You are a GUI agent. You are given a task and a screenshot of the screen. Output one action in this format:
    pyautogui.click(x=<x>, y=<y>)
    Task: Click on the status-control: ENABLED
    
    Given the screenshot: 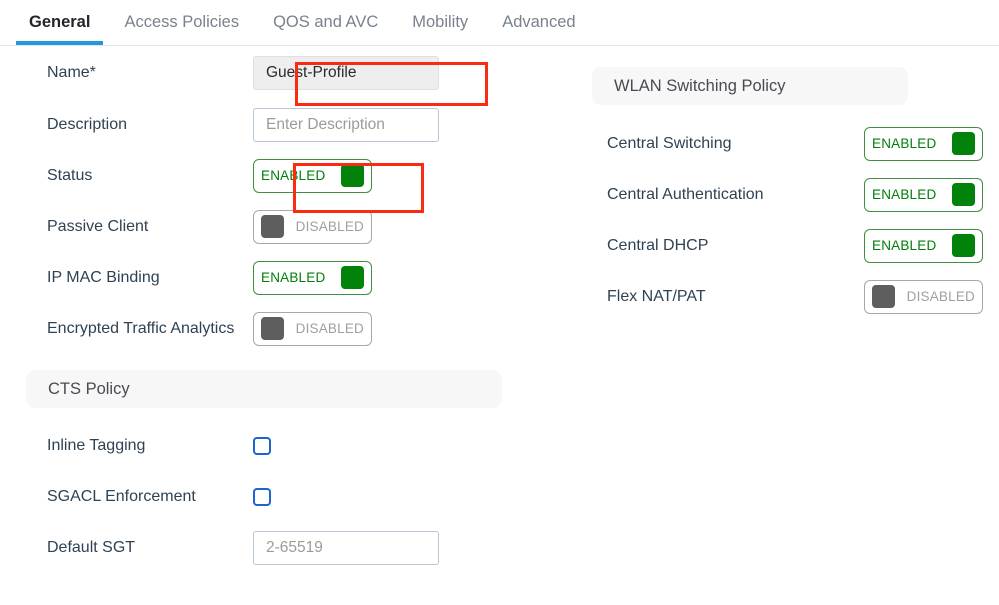 What is the action you would take?
    pyautogui.click(x=312, y=175)
    